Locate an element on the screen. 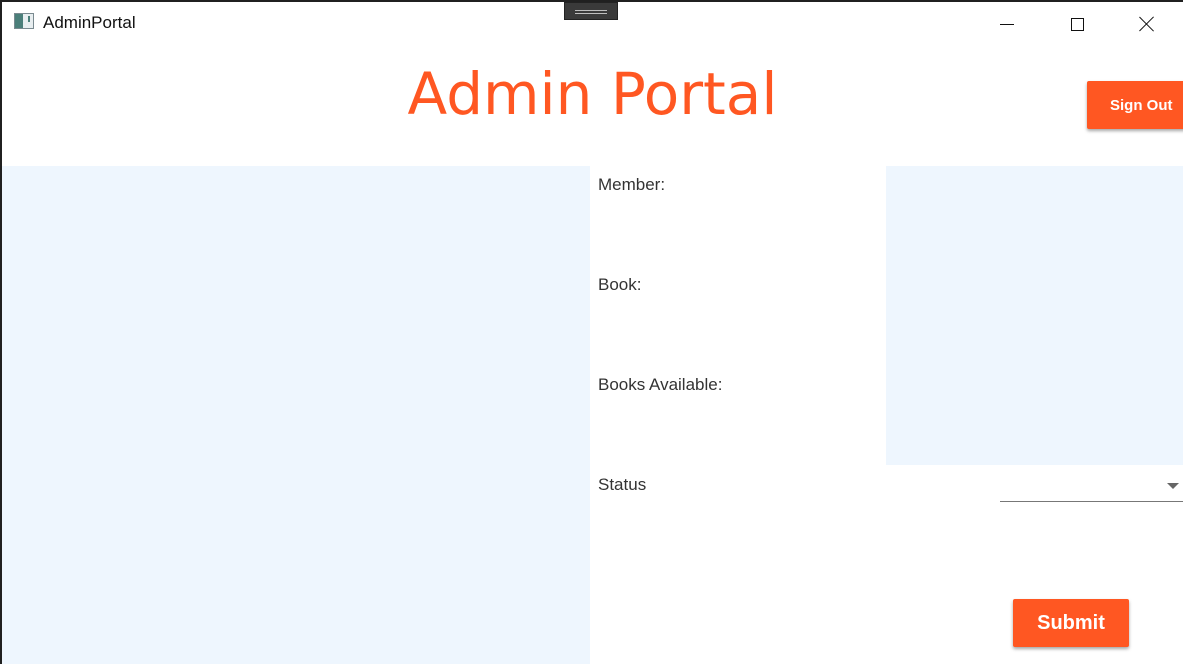  submit-button: Submit is located at coordinates (1071, 623).